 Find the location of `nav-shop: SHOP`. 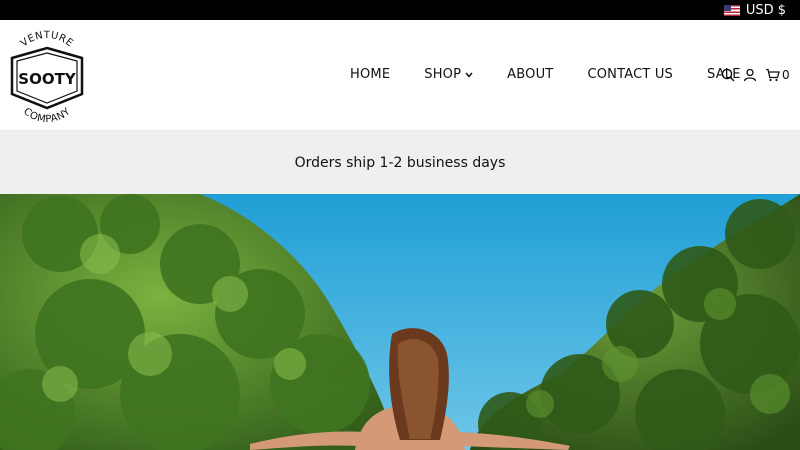

nav-shop: SHOP is located at coordinates (448, 74).